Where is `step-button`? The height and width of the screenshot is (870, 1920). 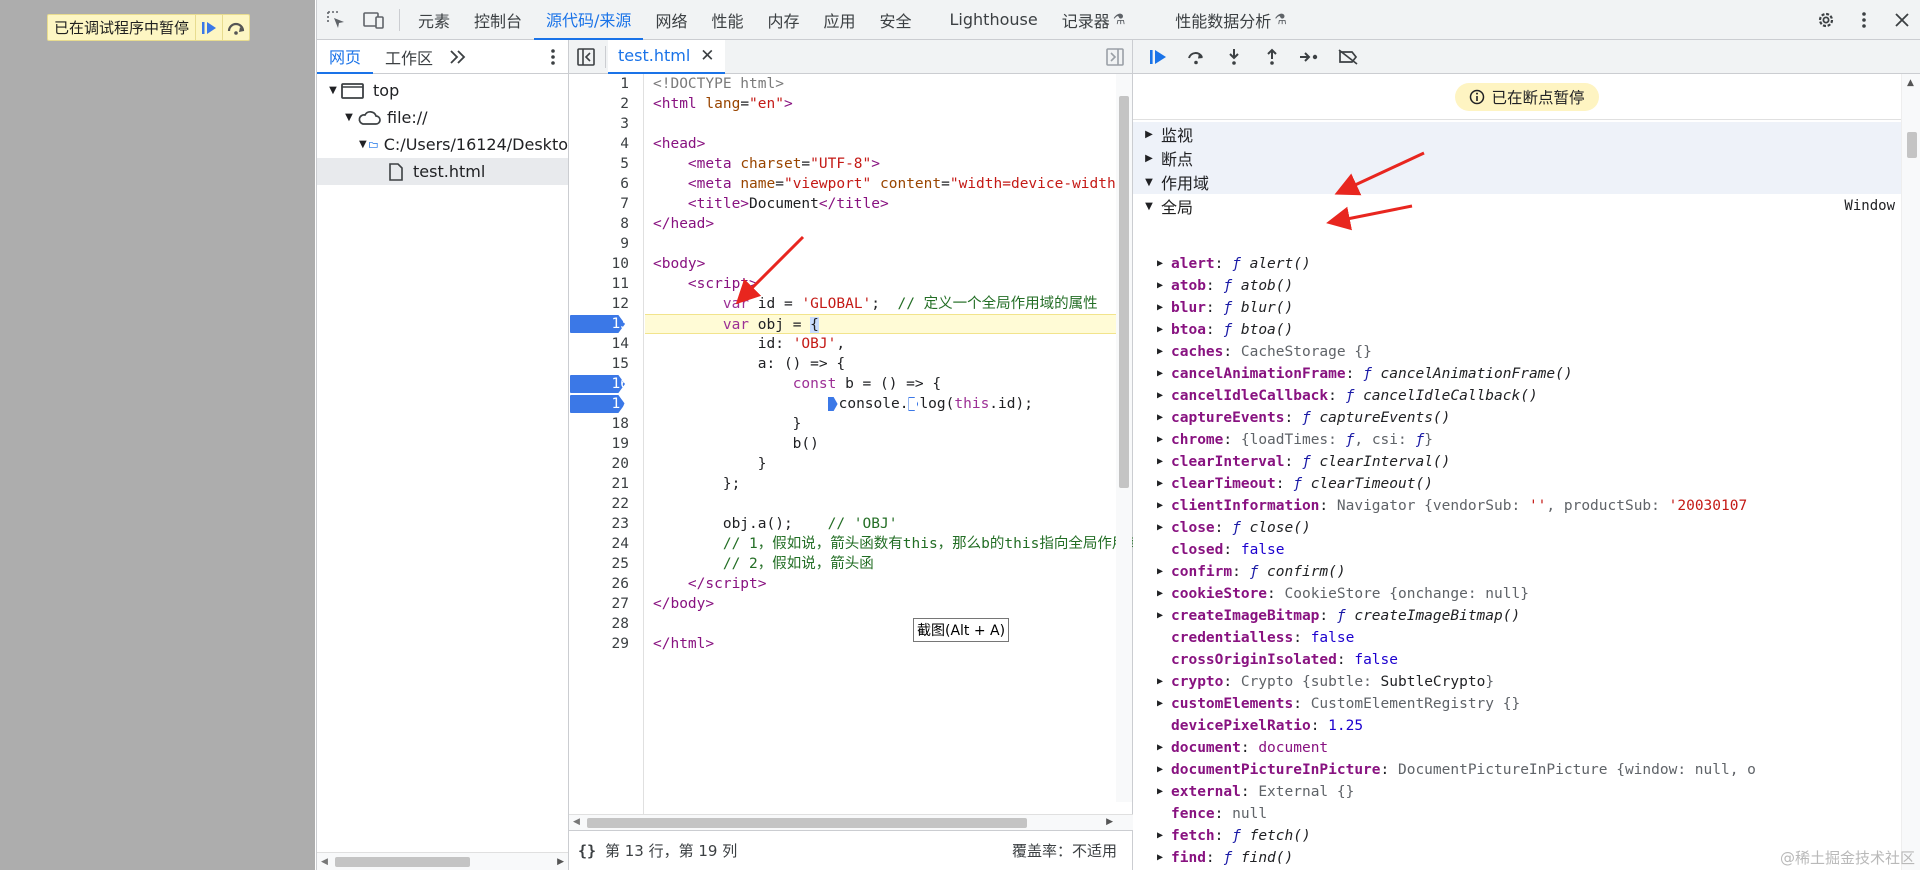
step-button is located at coordinates (1310, 57).